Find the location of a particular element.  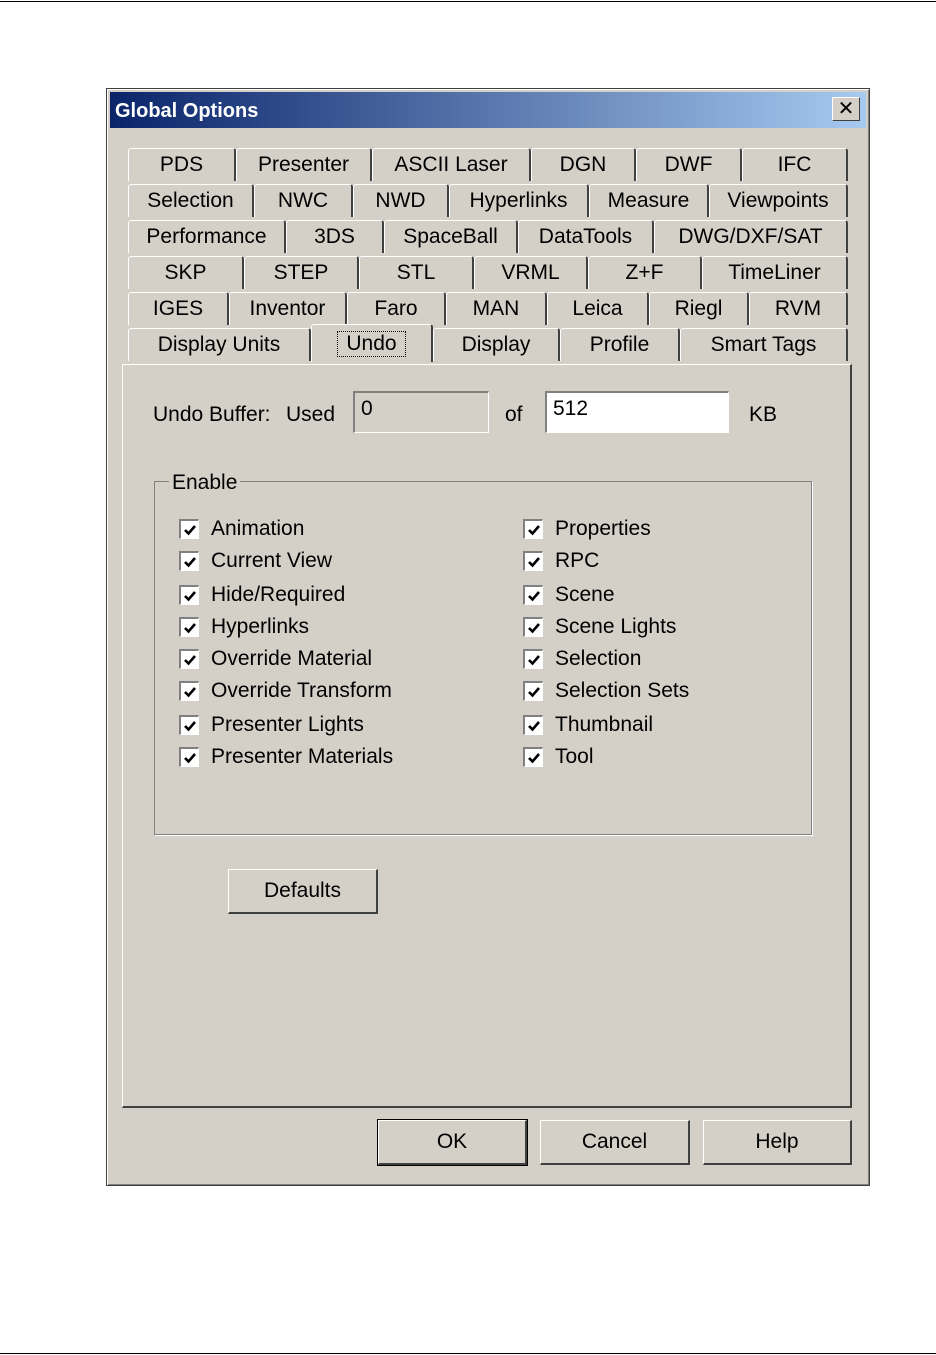

checkbox-label: Presenter Materials is located at coordinates (302, 756).